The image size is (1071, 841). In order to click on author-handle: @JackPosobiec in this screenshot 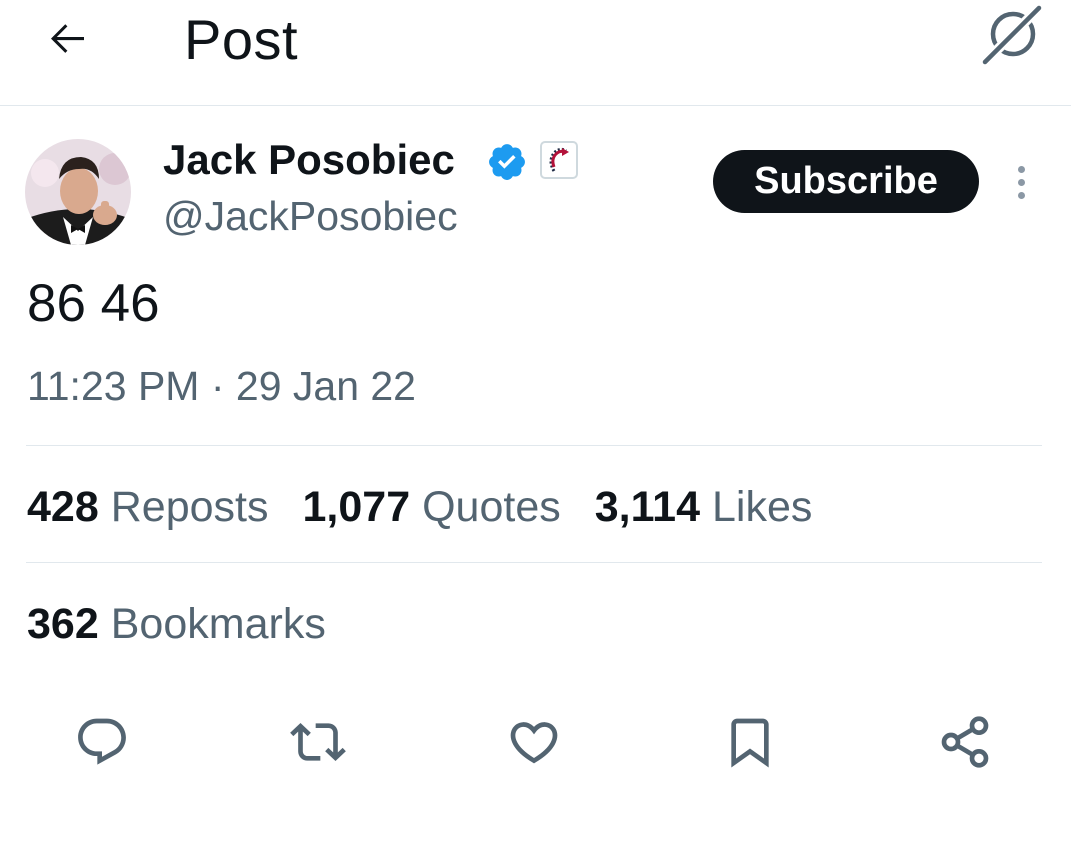, I will do `click(310, 216)`.